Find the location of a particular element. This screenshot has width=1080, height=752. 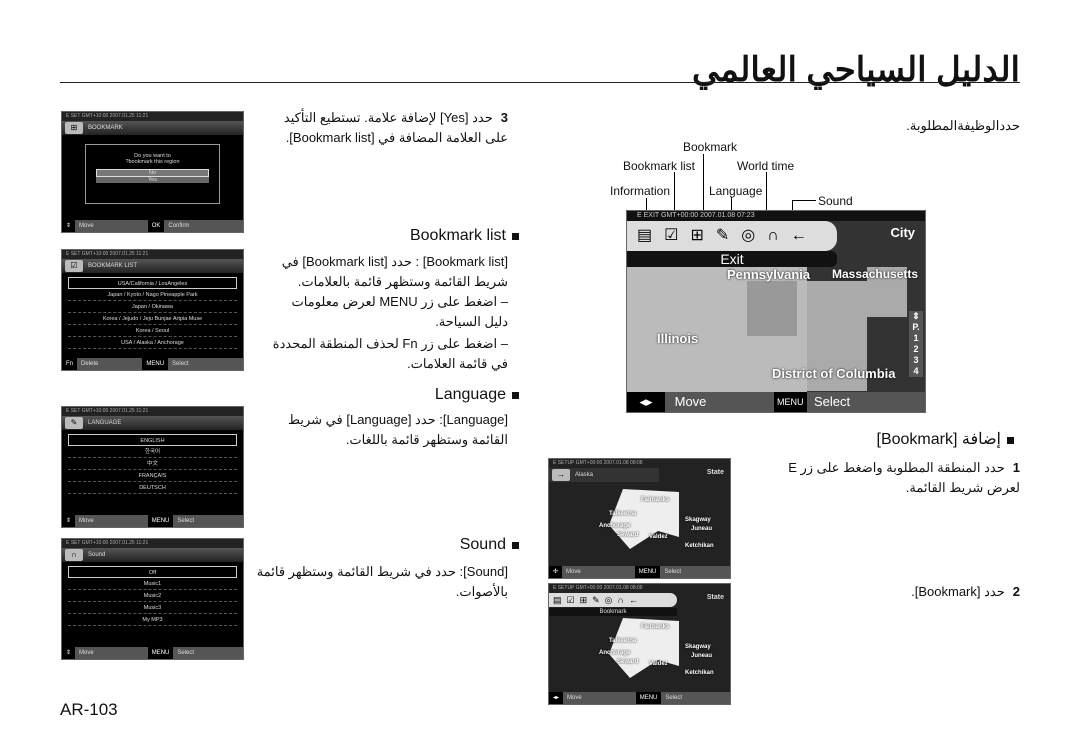

list-item: My MP3 is located at coordinates (152, 620).